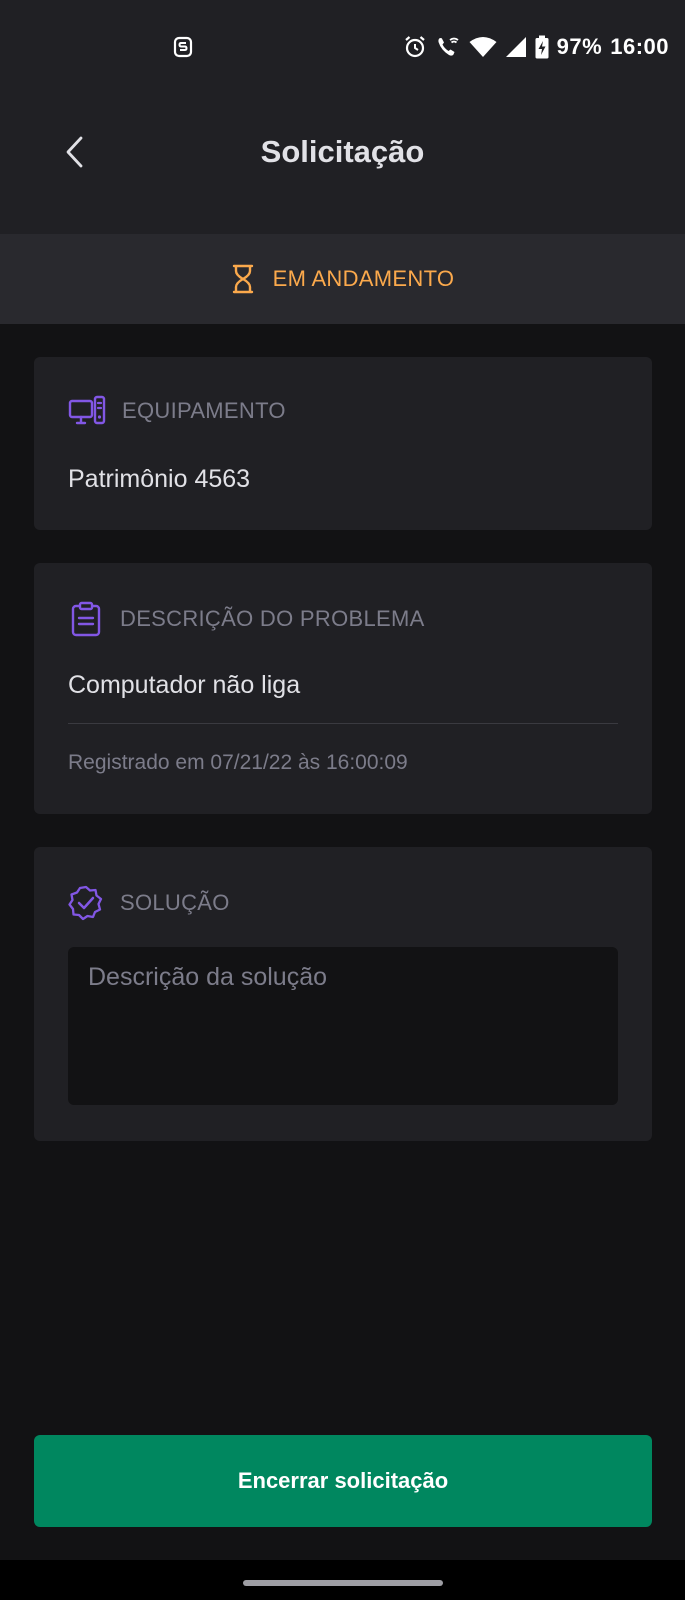  Describe the element at coordinates (183, 47) in the screenshot. I see `app-notification-icon` at that location.